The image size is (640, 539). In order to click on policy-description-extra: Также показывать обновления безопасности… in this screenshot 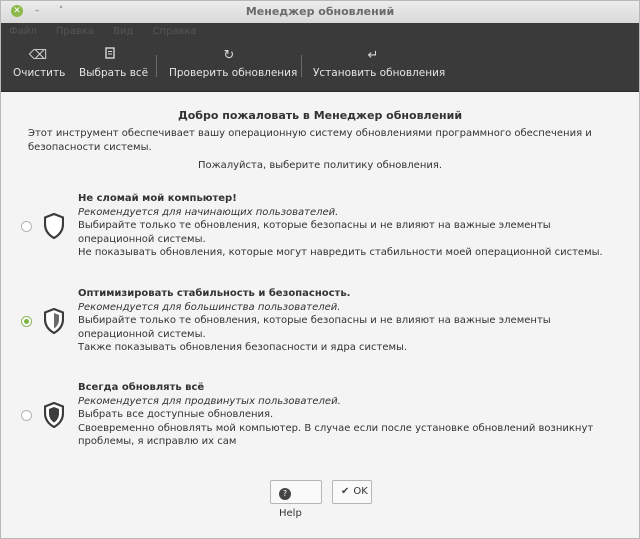, I will do `click(243, 347)`.